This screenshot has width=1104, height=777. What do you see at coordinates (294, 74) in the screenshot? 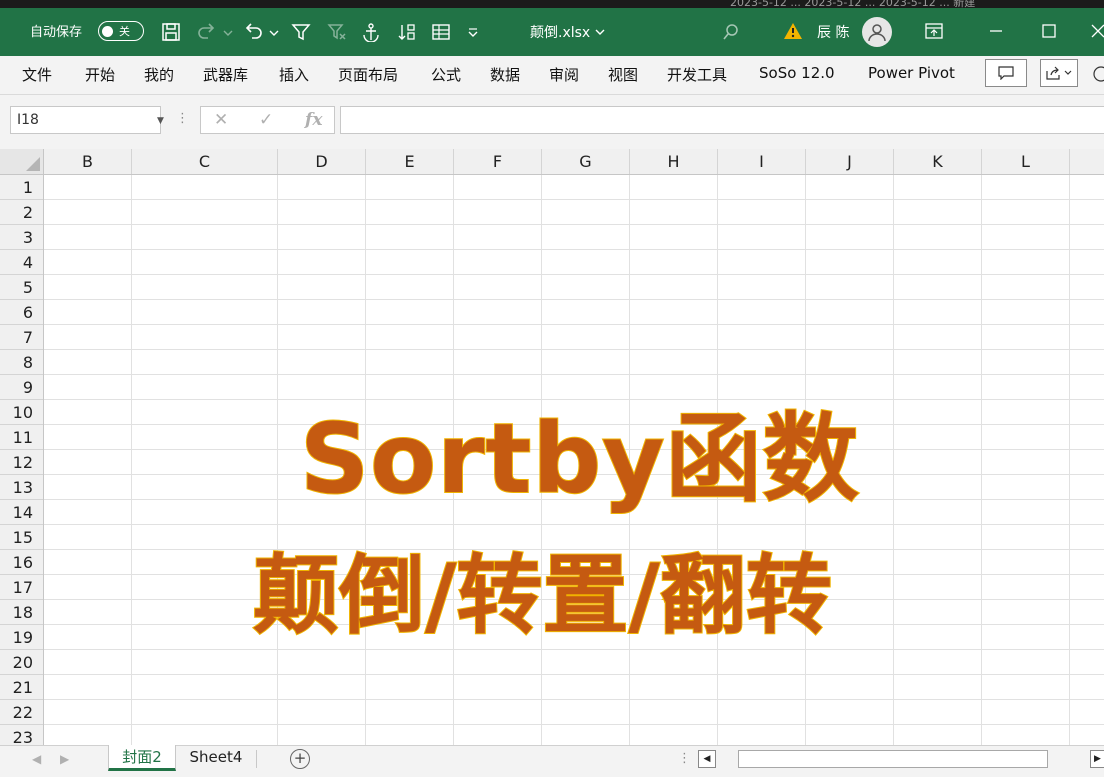
I see `tab-insert: 插入` at bounding box center [294, 74].